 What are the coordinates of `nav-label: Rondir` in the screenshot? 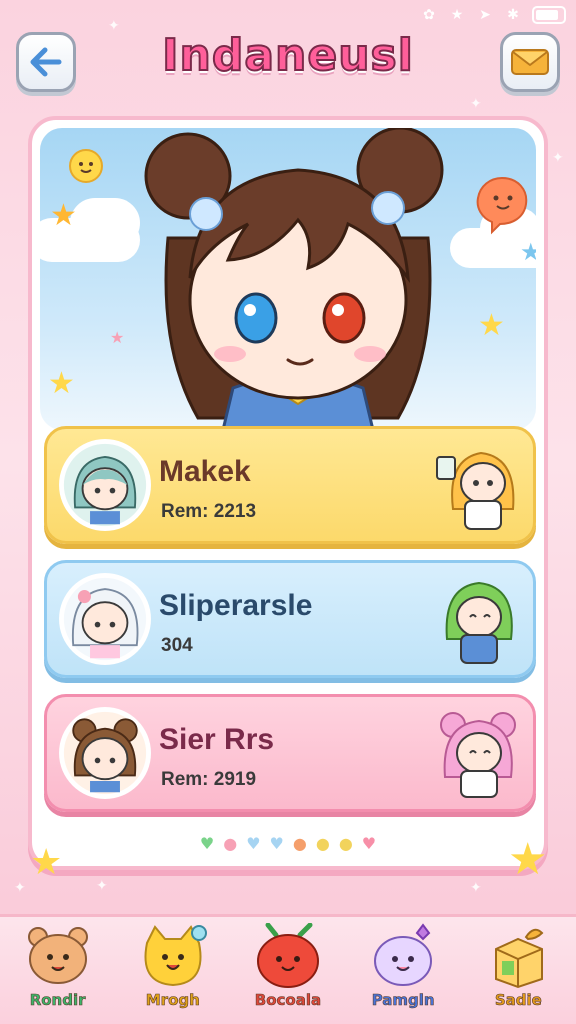 It's located at (57, 1000).